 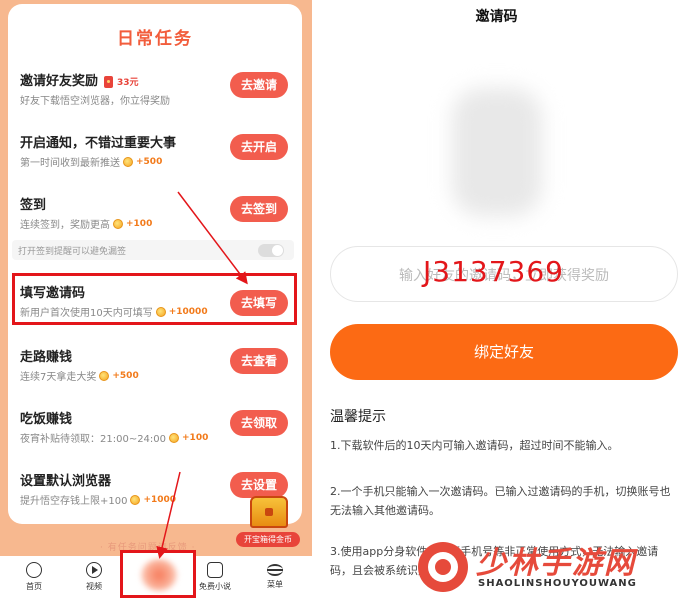 What do you see at coordinates (259, 147) in the screenshot?
I see `enable-notification-button: 去开启` at bounding box center [259, 147].